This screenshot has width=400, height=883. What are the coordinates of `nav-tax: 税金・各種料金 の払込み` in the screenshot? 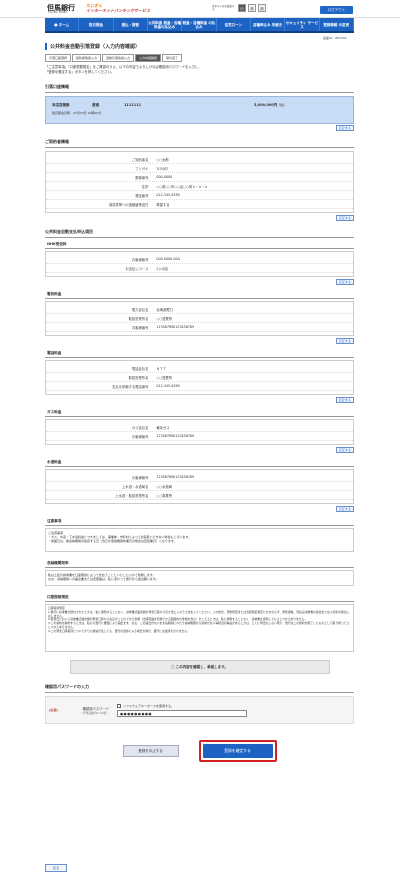 It's located at (199, 24).